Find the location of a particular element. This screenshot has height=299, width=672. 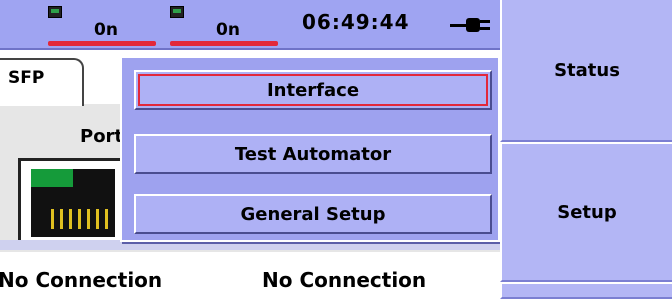

tab-sfp: SFP is located at coordinates (42, 82).